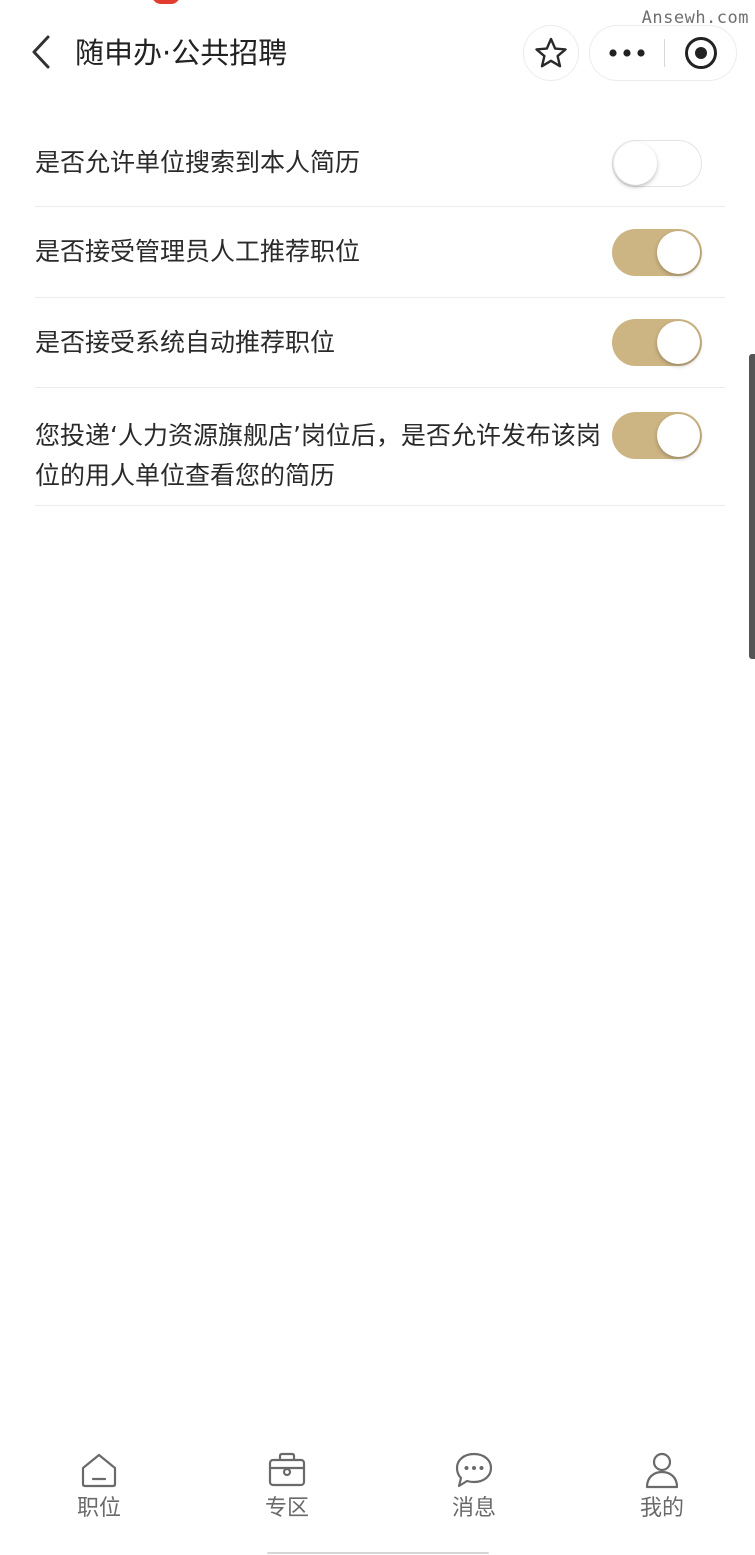  I want to click on setting-label: 您投递‘人力资源旗舰店’岗位后，是否允许发布该岗位的用人单位查看您的简历, so click(318, 455).